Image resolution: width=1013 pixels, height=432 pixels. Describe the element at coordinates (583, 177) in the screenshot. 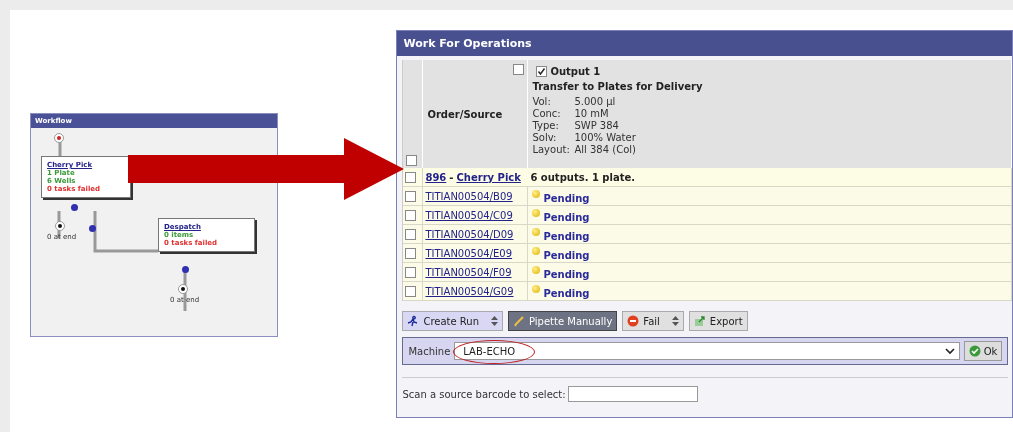

I see `group-summary: 6 outputs. 1 plate.` at that location.